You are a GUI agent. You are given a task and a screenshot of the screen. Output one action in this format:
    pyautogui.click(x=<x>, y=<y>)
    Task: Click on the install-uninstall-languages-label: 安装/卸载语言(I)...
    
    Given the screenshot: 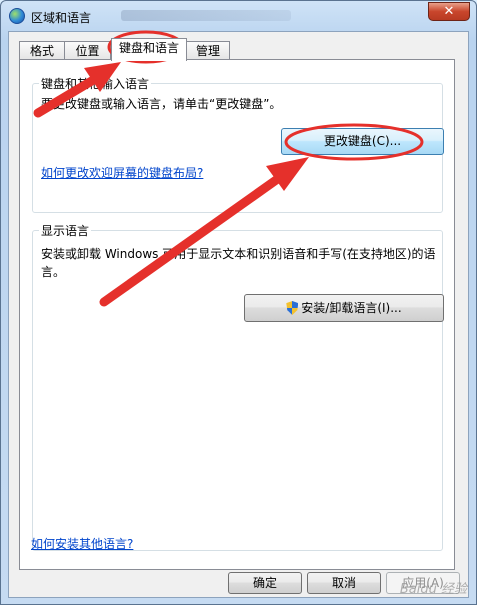 What is the action you would take?
    pyautogui.click(x=351, y=308)
    